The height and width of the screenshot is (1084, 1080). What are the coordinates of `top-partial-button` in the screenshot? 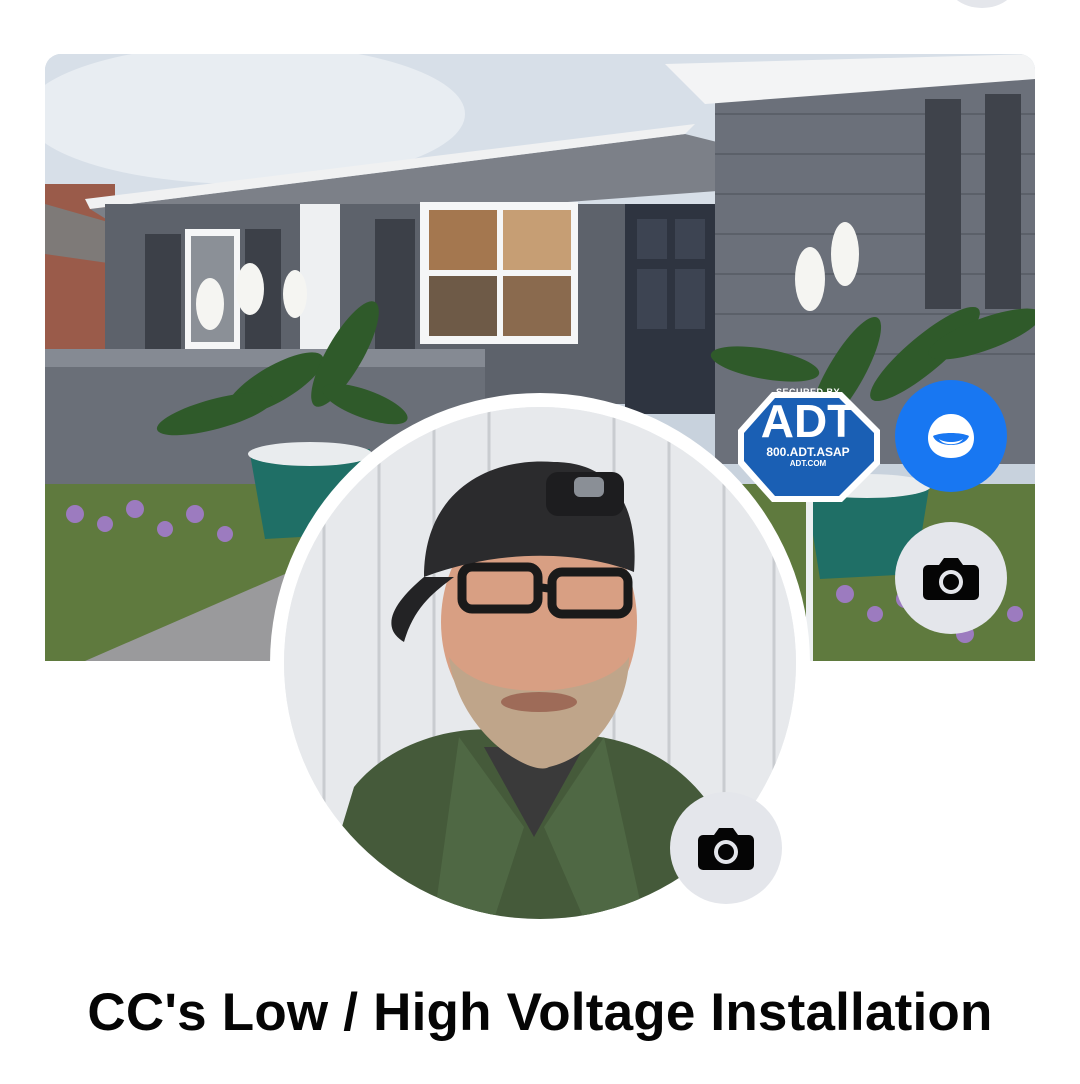 It's located at (982, 4).